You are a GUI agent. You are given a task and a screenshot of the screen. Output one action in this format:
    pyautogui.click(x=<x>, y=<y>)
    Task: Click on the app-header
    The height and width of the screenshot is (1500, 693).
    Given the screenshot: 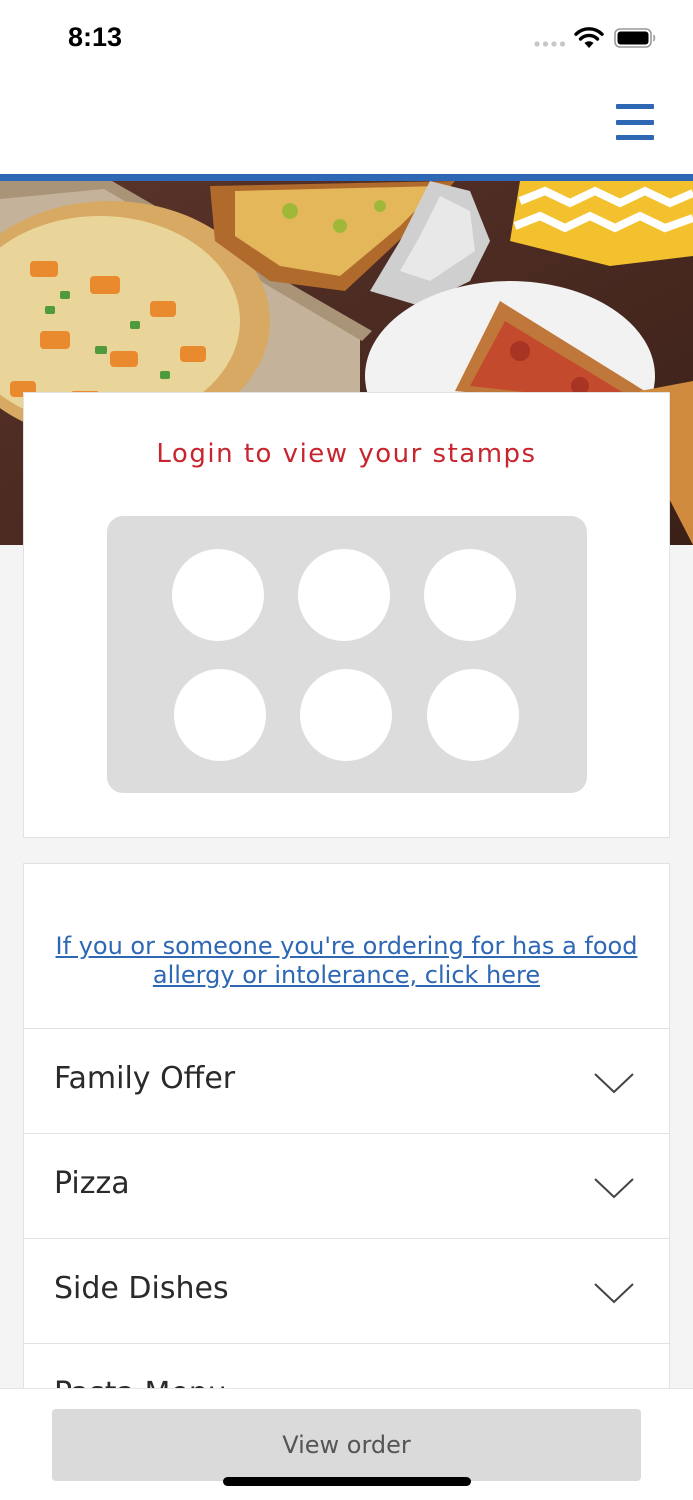 What is the action you would take?
    pyautogui.click(x=346, y=126)
    